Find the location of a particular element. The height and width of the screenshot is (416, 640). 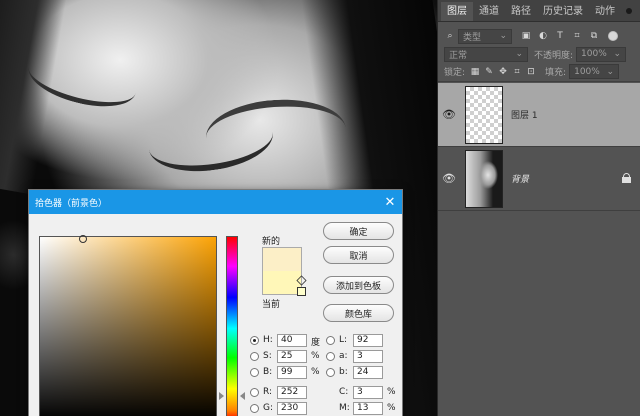

layer-thumbnail-portrait is located at coordinates (484, 178).